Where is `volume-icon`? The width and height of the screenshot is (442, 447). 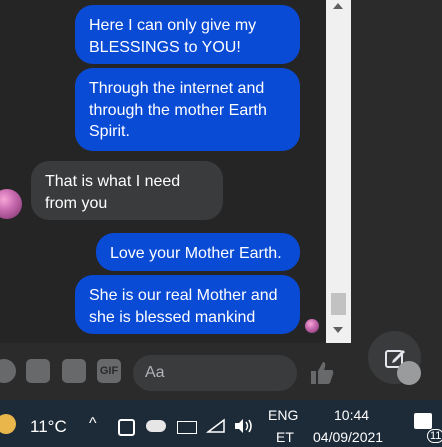
volume-icon is located at coordinates (244, 426).